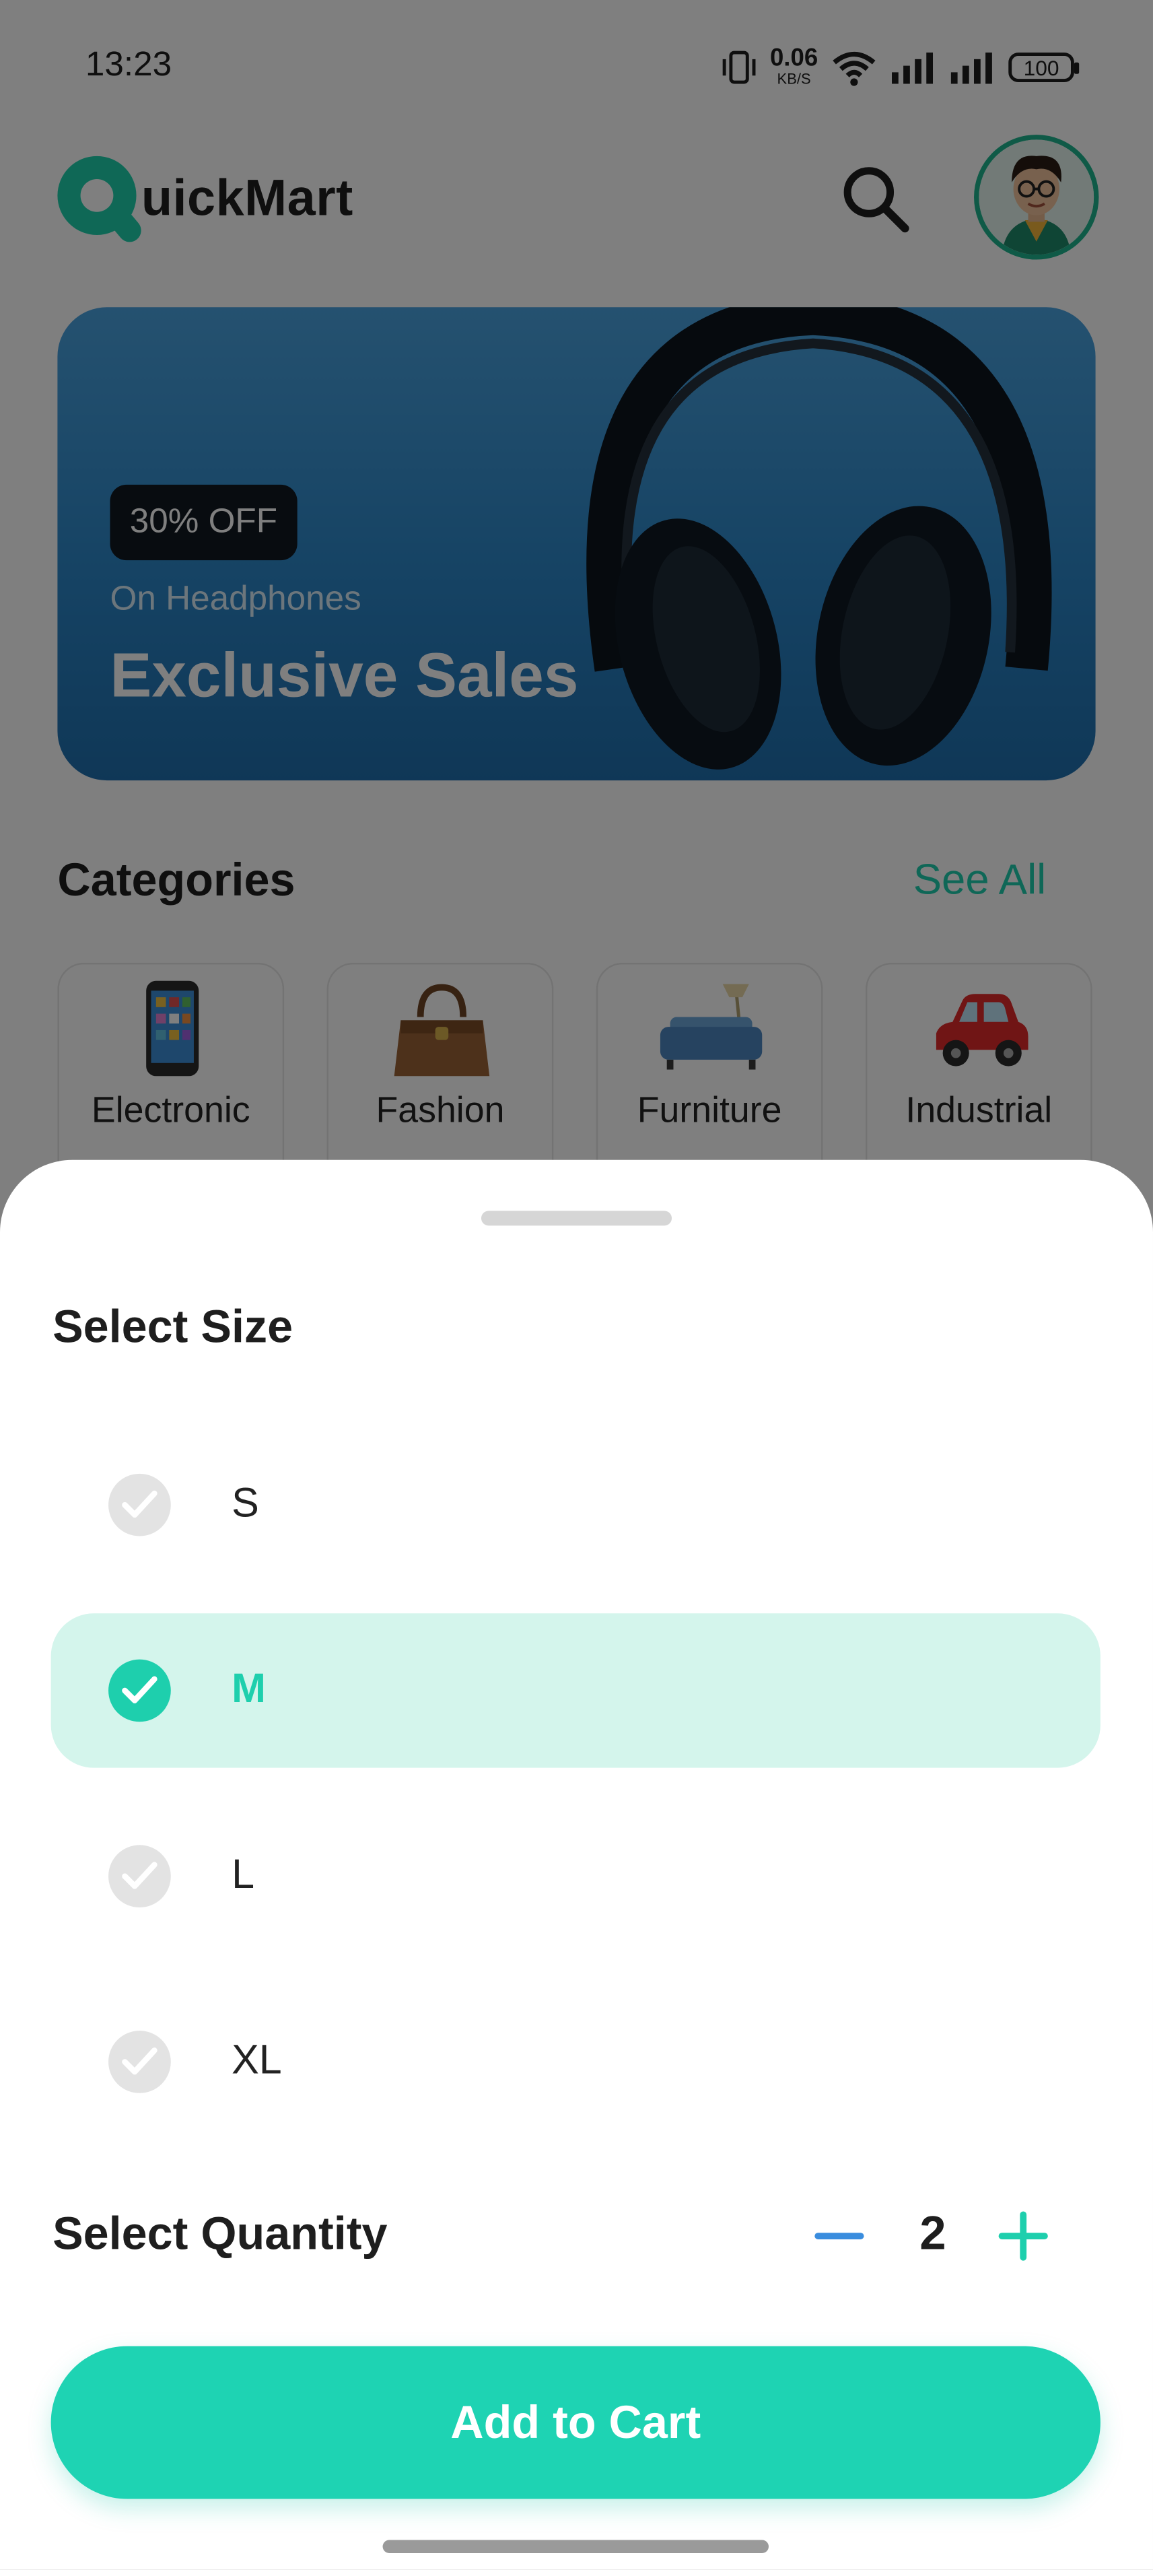 This screenshot has height=2576, width=1153. I want to click on plus-icon, so click(1023, 2236).